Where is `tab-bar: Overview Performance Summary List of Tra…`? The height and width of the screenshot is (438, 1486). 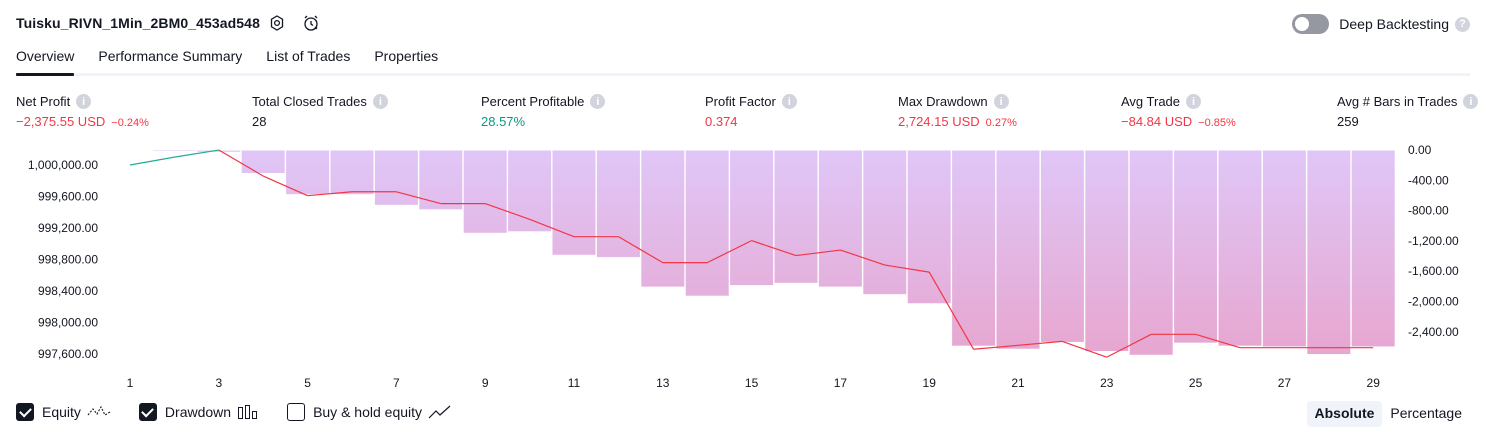 tab-bar: Overview Performance Summary List of Tra… is located at coordinates (743, 62).